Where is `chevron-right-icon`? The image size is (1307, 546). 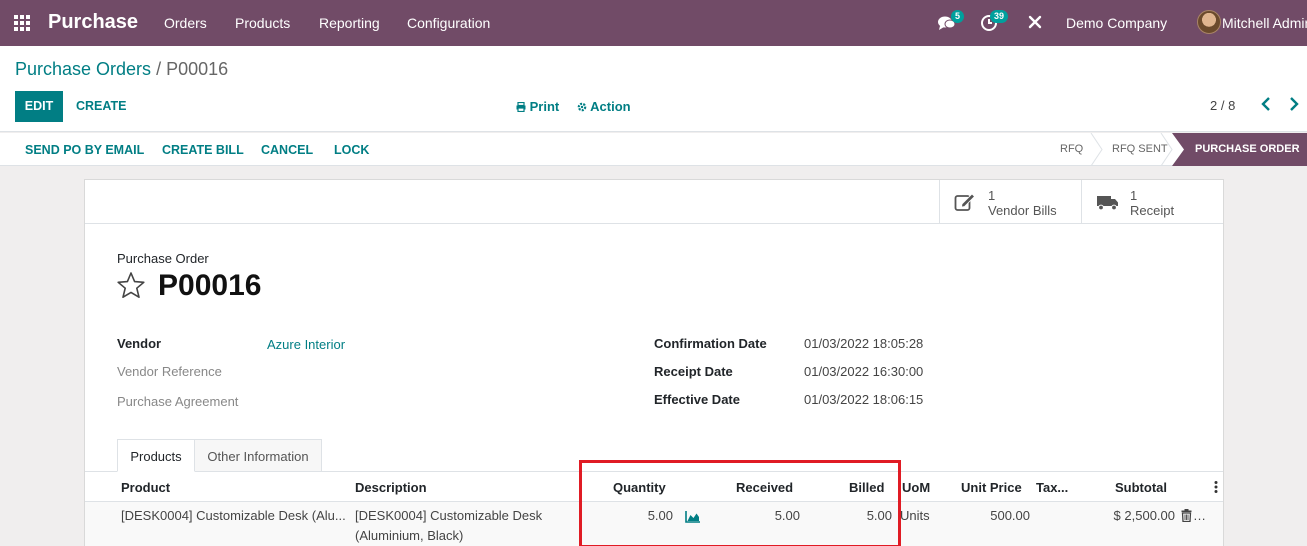 chevron-right-icon is located at coordinates (1294, 104).